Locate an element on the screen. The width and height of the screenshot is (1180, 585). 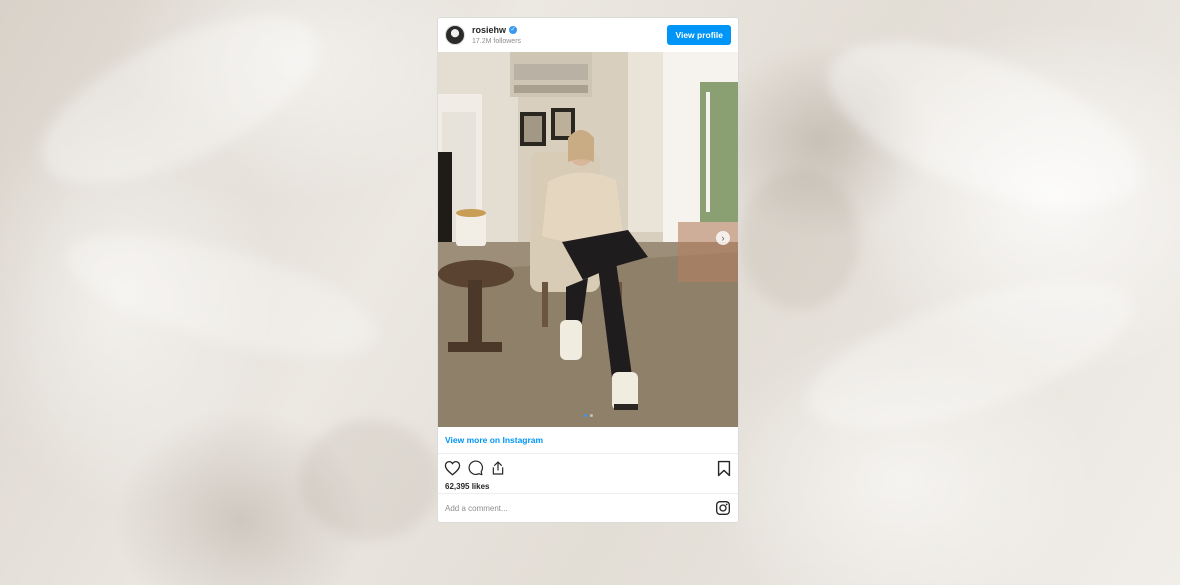
heart-icon is located at coordinates (452, 468).